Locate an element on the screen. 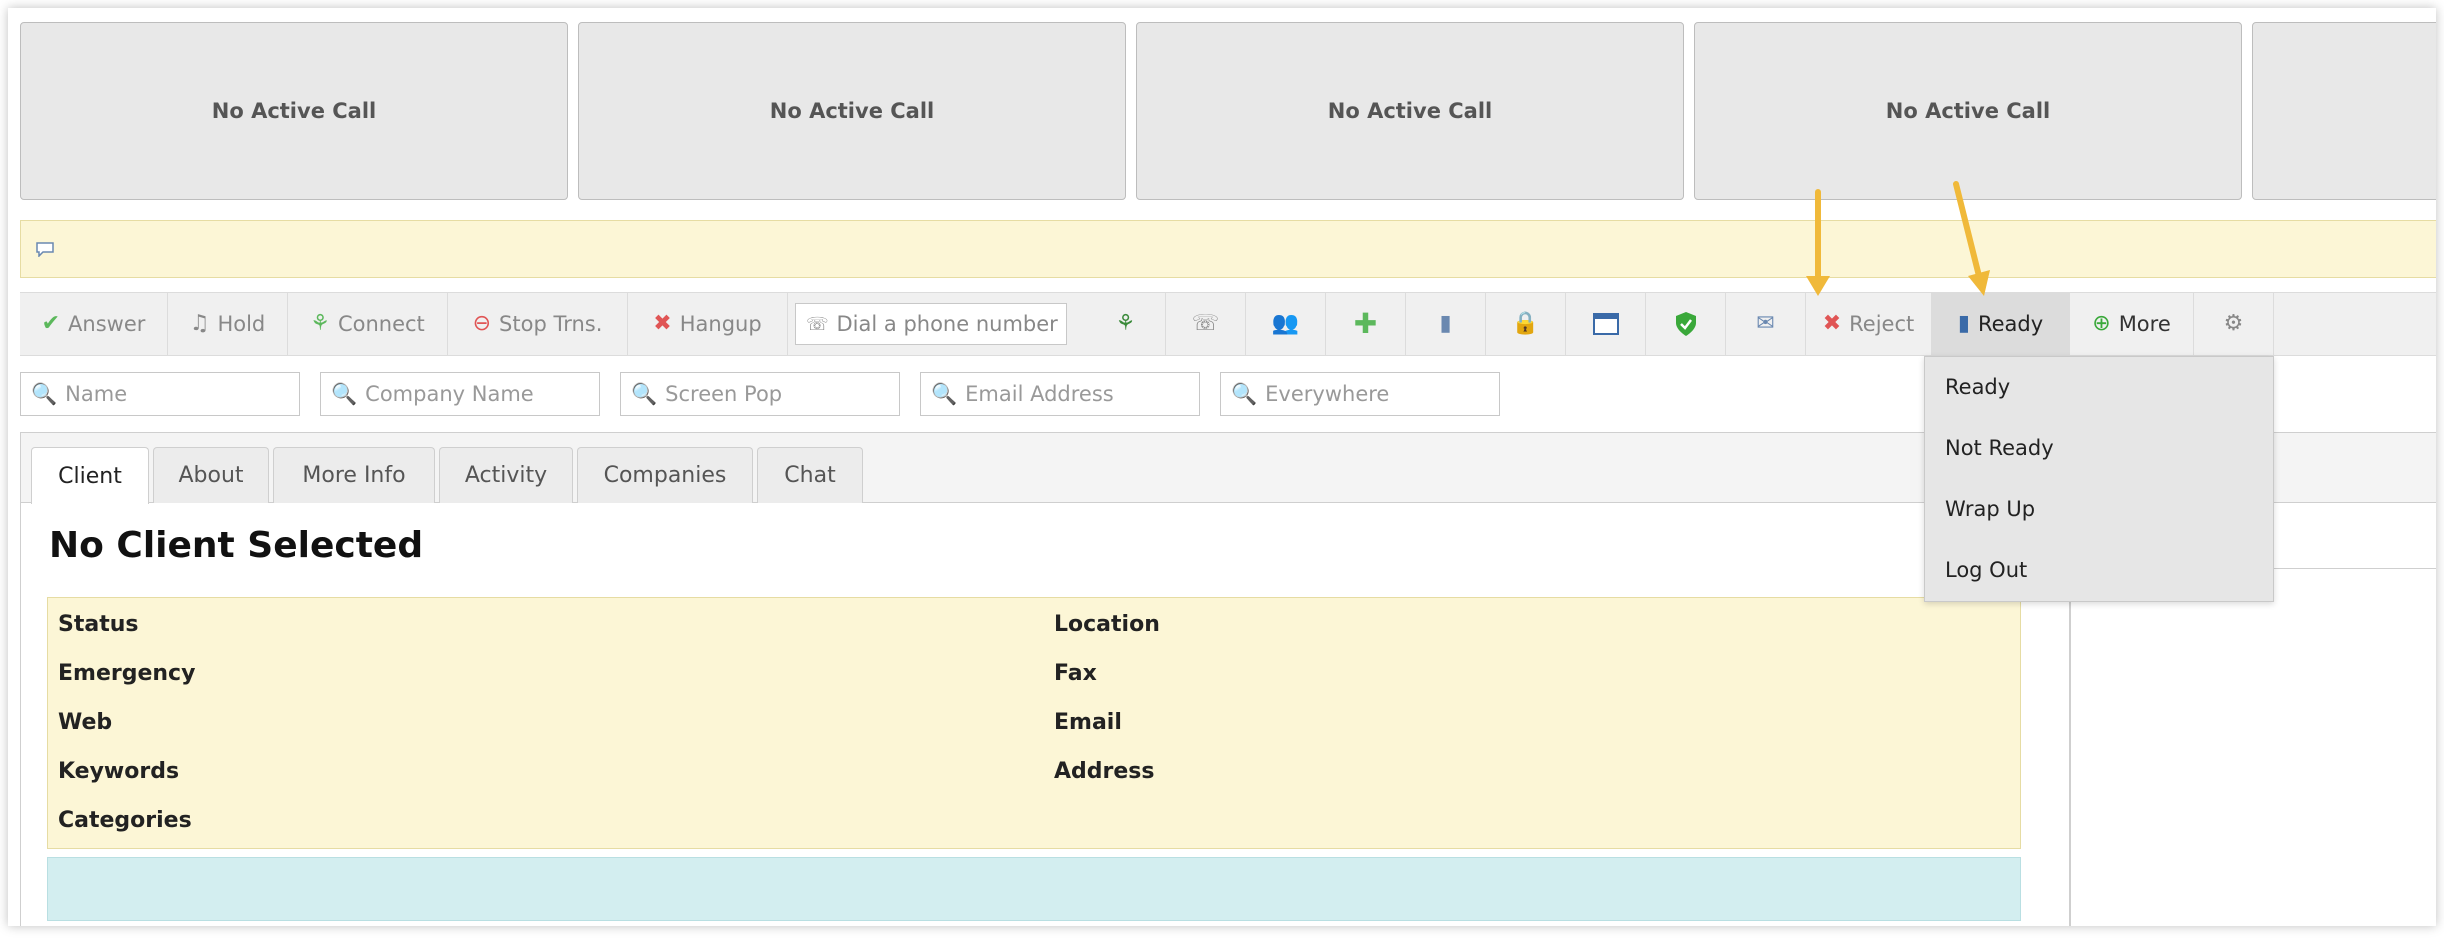 This screenshot has width=2444, height=940. status-dropdown-menu: Ready Not Ready Wrap Up Log Out is located at coordinates (2099, 479).